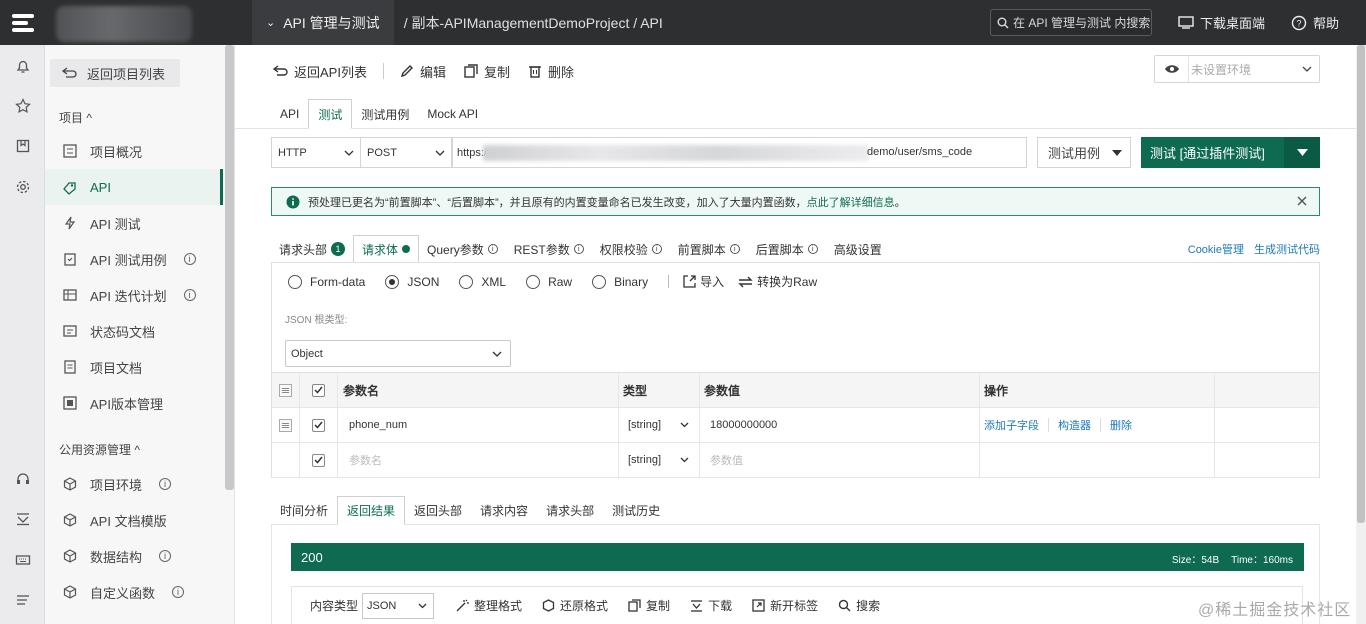 The width and height of the screenshot is (1366, 624). What do you see at coordinates (785, 605) in the screenshot?
I see `new-tab-button: 新开标签` at bounding box center [785, 605].